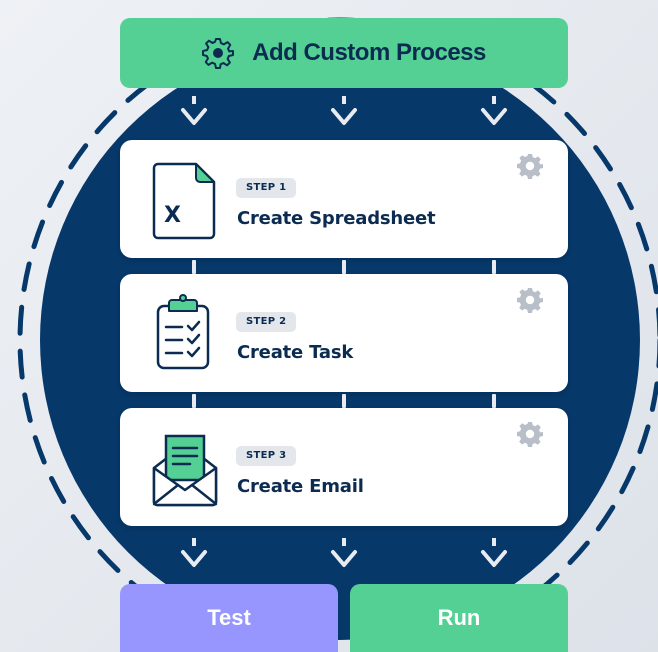 This screenshot has width=658, height=652. I want to click on test-button: Test, so click(229, 618).